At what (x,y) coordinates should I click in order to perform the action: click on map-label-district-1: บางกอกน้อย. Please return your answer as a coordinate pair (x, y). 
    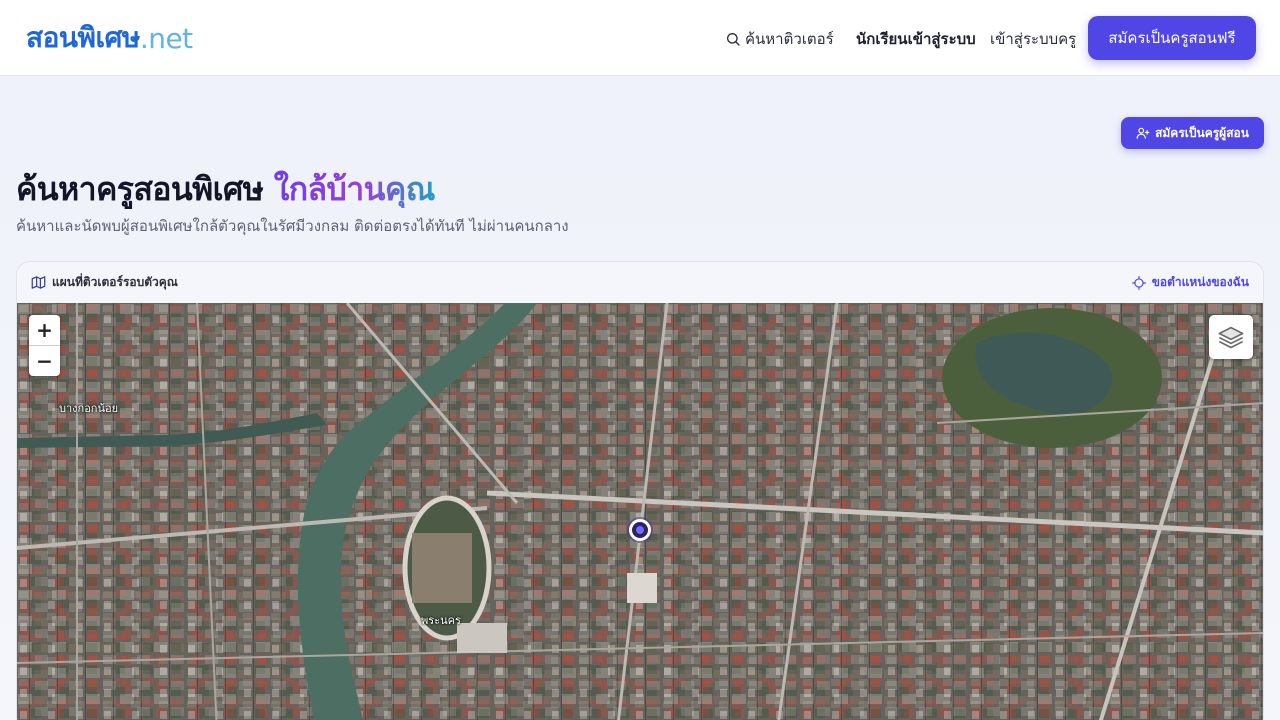
    Looking at the image, I should click on (89, 408).